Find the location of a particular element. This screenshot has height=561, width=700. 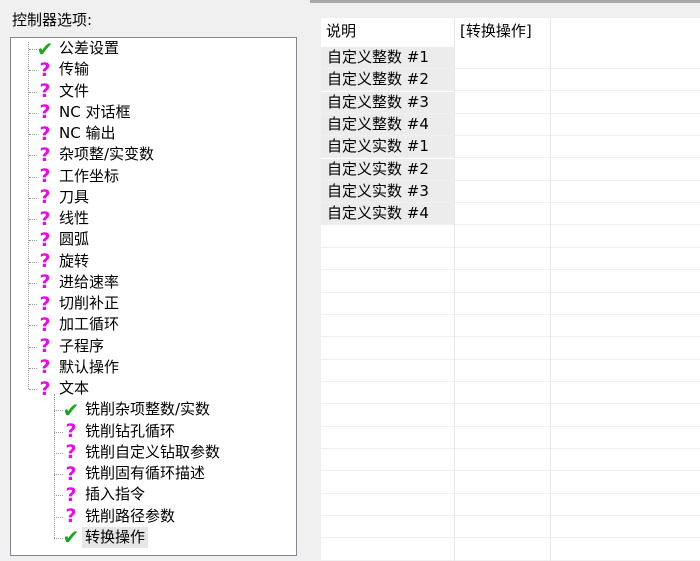

tree-guide-line is located at coordinates (28, 215).